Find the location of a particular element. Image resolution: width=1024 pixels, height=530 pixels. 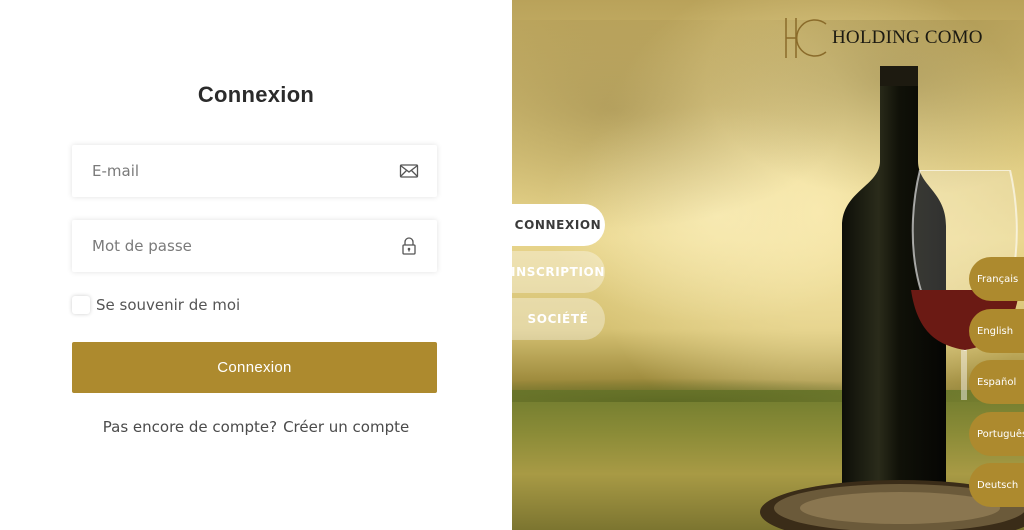

hc-monogram-icon is located at coordinates (806, 38).